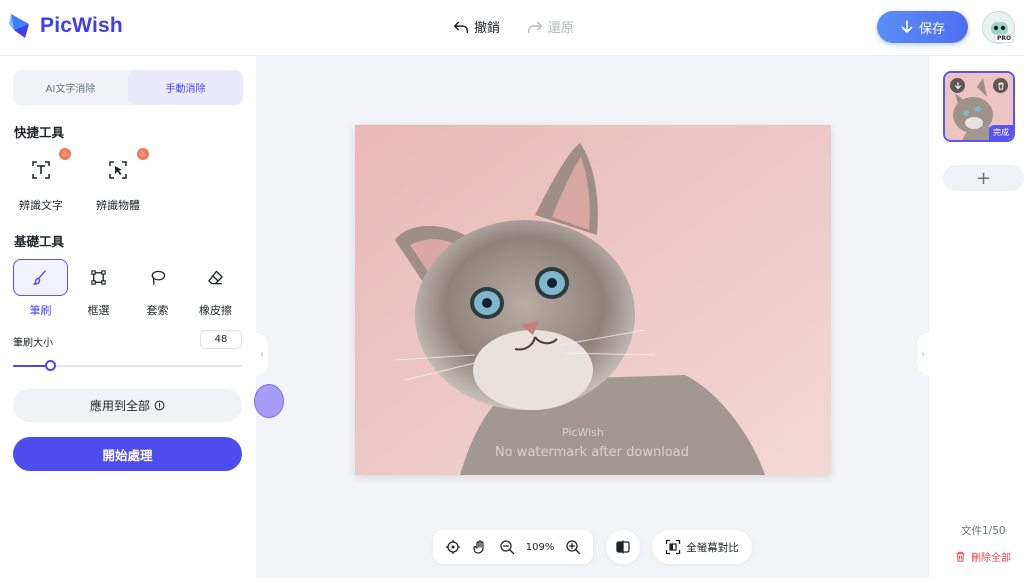  What do you see at coordinates (931, 29) in the screenshot?
I see `save-label: 保存` at bounding box center [931, 29].